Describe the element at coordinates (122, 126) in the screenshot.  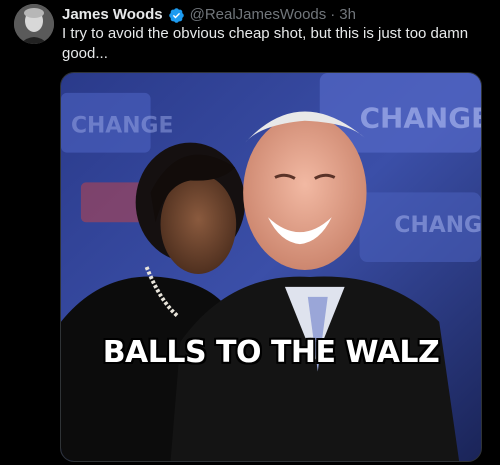
I see `background-sign-text-3: CHANGE` at that location.